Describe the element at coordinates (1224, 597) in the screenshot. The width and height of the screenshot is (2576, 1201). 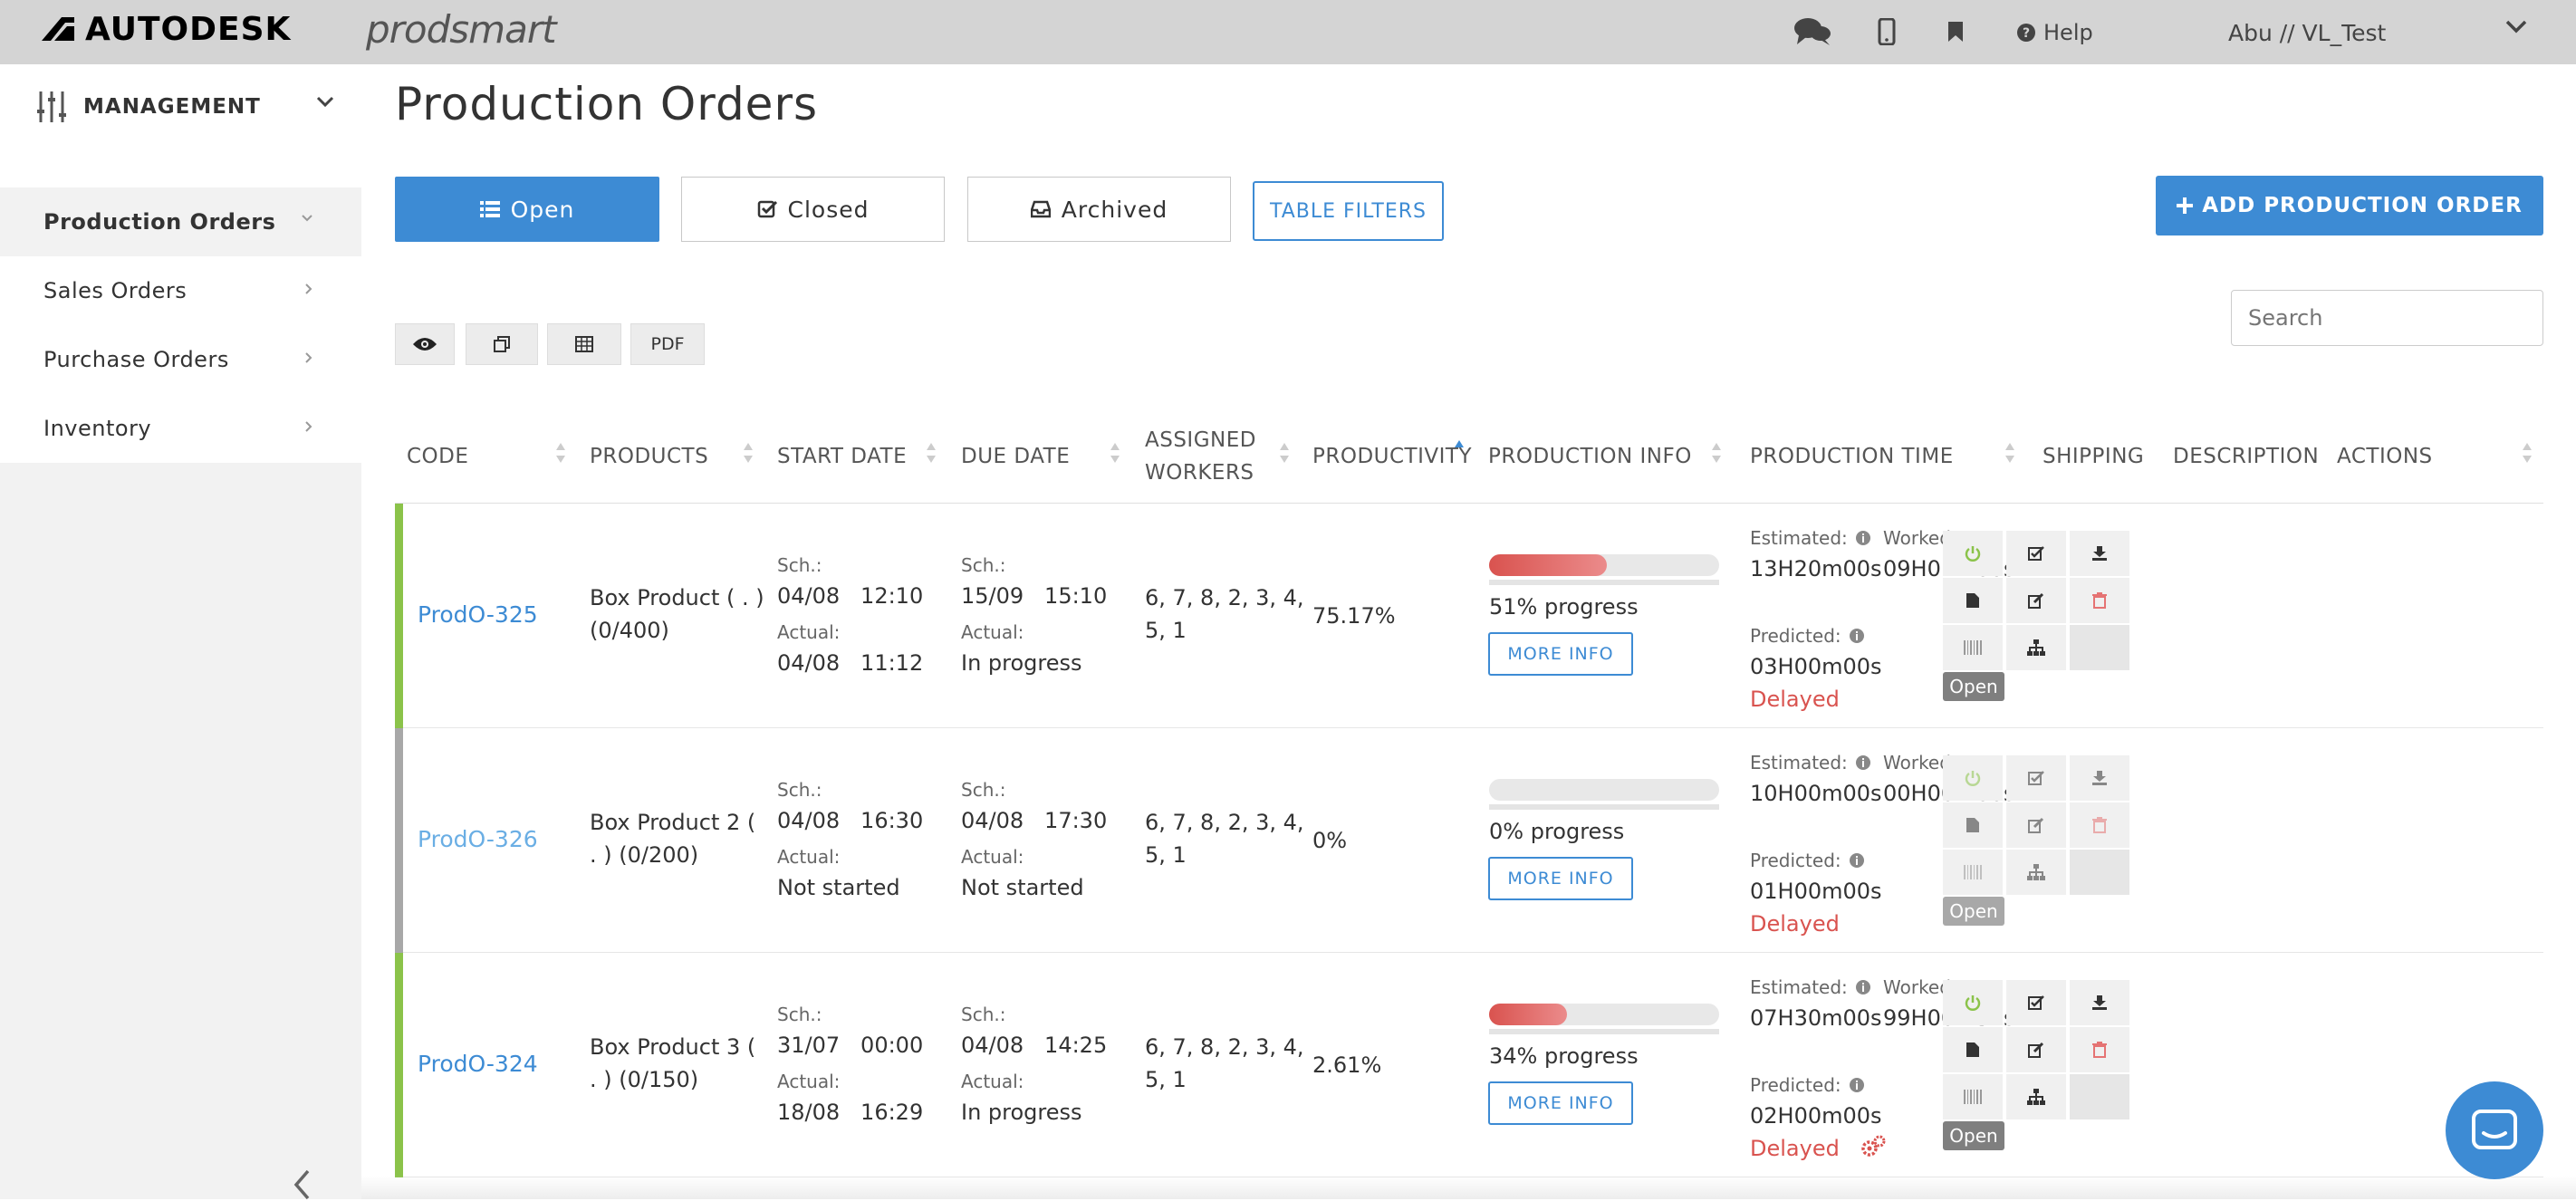
I see `assigned-workers: 6, 7, 8, 2, 3, 4,` at that location.